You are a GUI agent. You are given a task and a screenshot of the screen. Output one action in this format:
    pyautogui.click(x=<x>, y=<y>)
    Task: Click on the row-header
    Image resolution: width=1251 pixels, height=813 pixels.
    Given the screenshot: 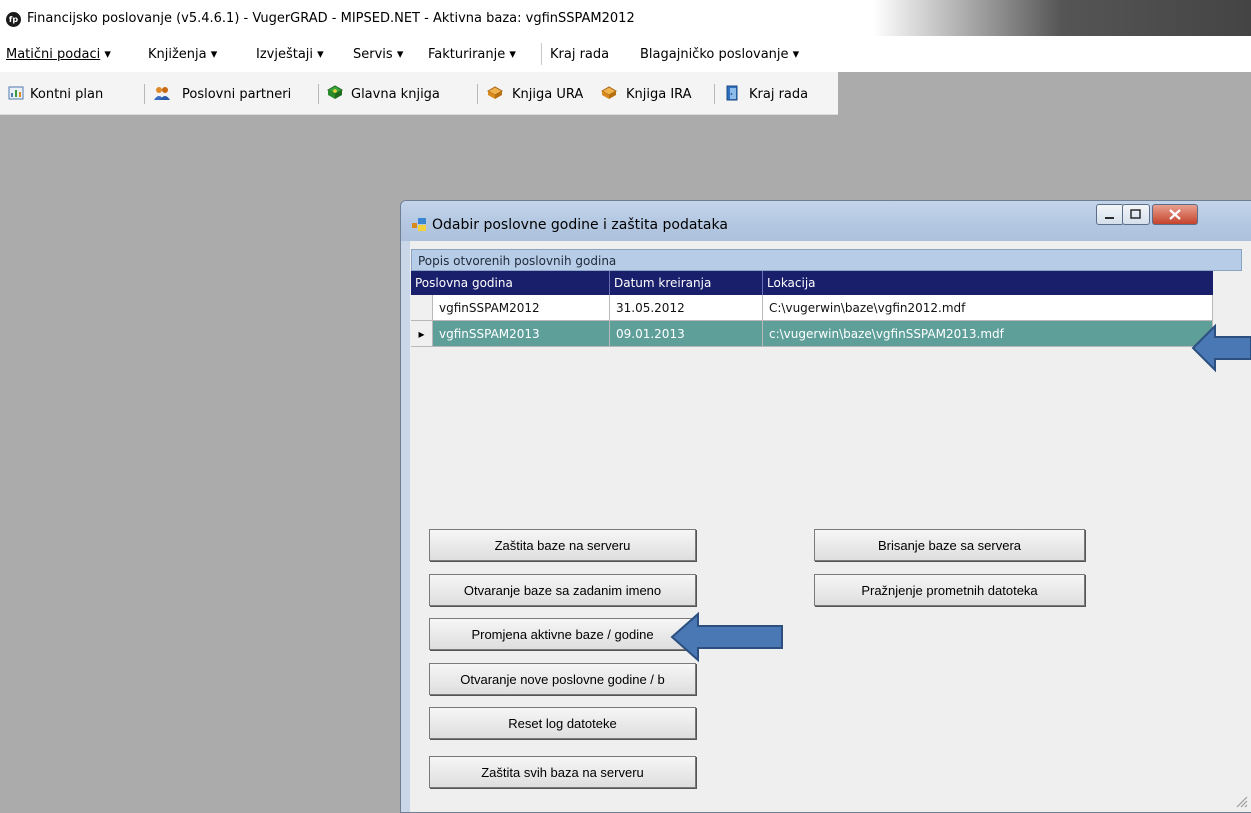 What is the action you would take?
    pyautogui.click(x=422, y=308)
    